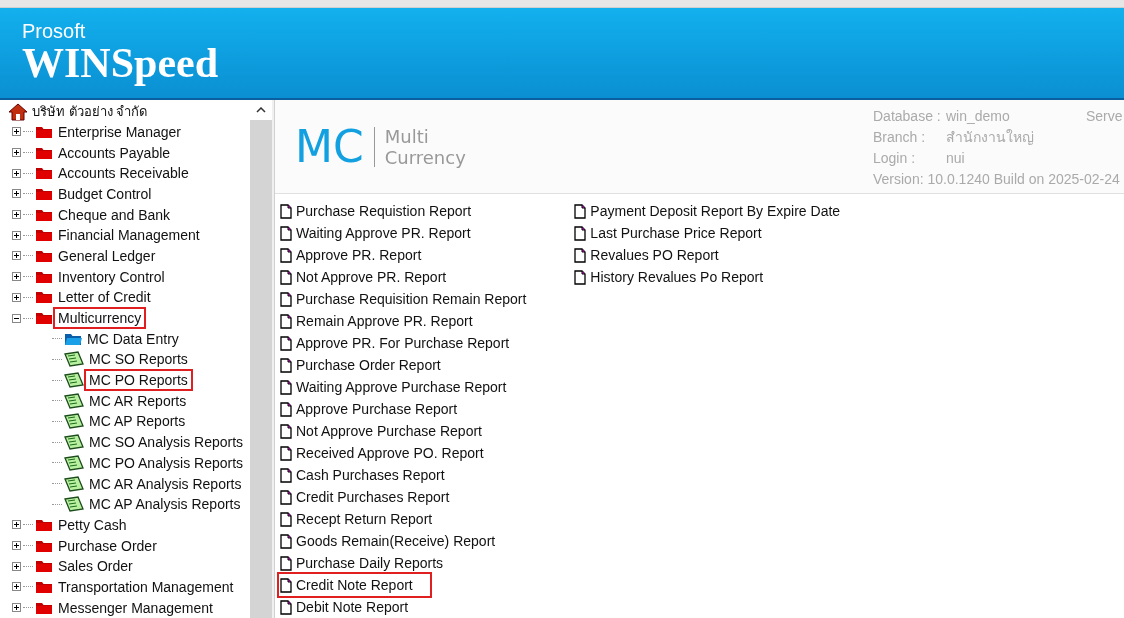 Image resolution: width=1124 pixels, height=618 pixels. I want to click on report-link: Last Purchase Price Report, so click(676, 233).